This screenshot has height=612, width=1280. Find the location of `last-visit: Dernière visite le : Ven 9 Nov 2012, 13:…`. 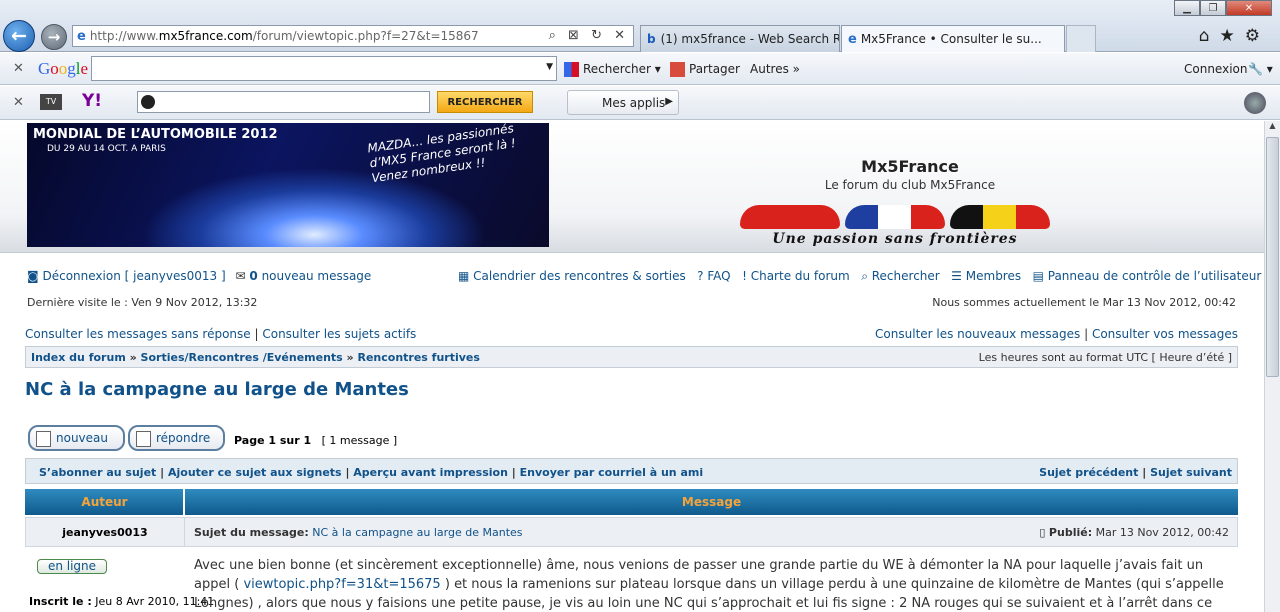

last-visit: Dernière visite le : Ven 9 Nov 2012, 13:… is located at coordinates (142, 302).